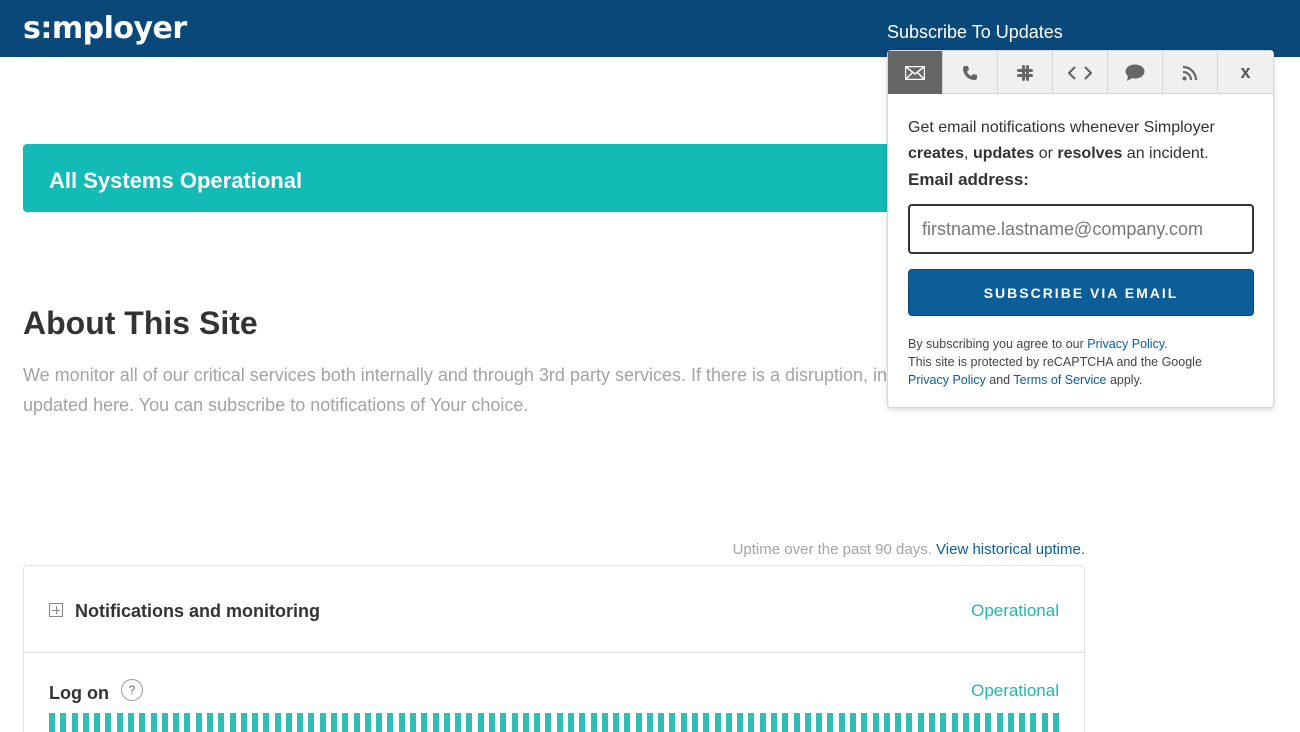 This screenshot has width=1300, height=732. I want to click on slack-tab, so click(1025, 72).